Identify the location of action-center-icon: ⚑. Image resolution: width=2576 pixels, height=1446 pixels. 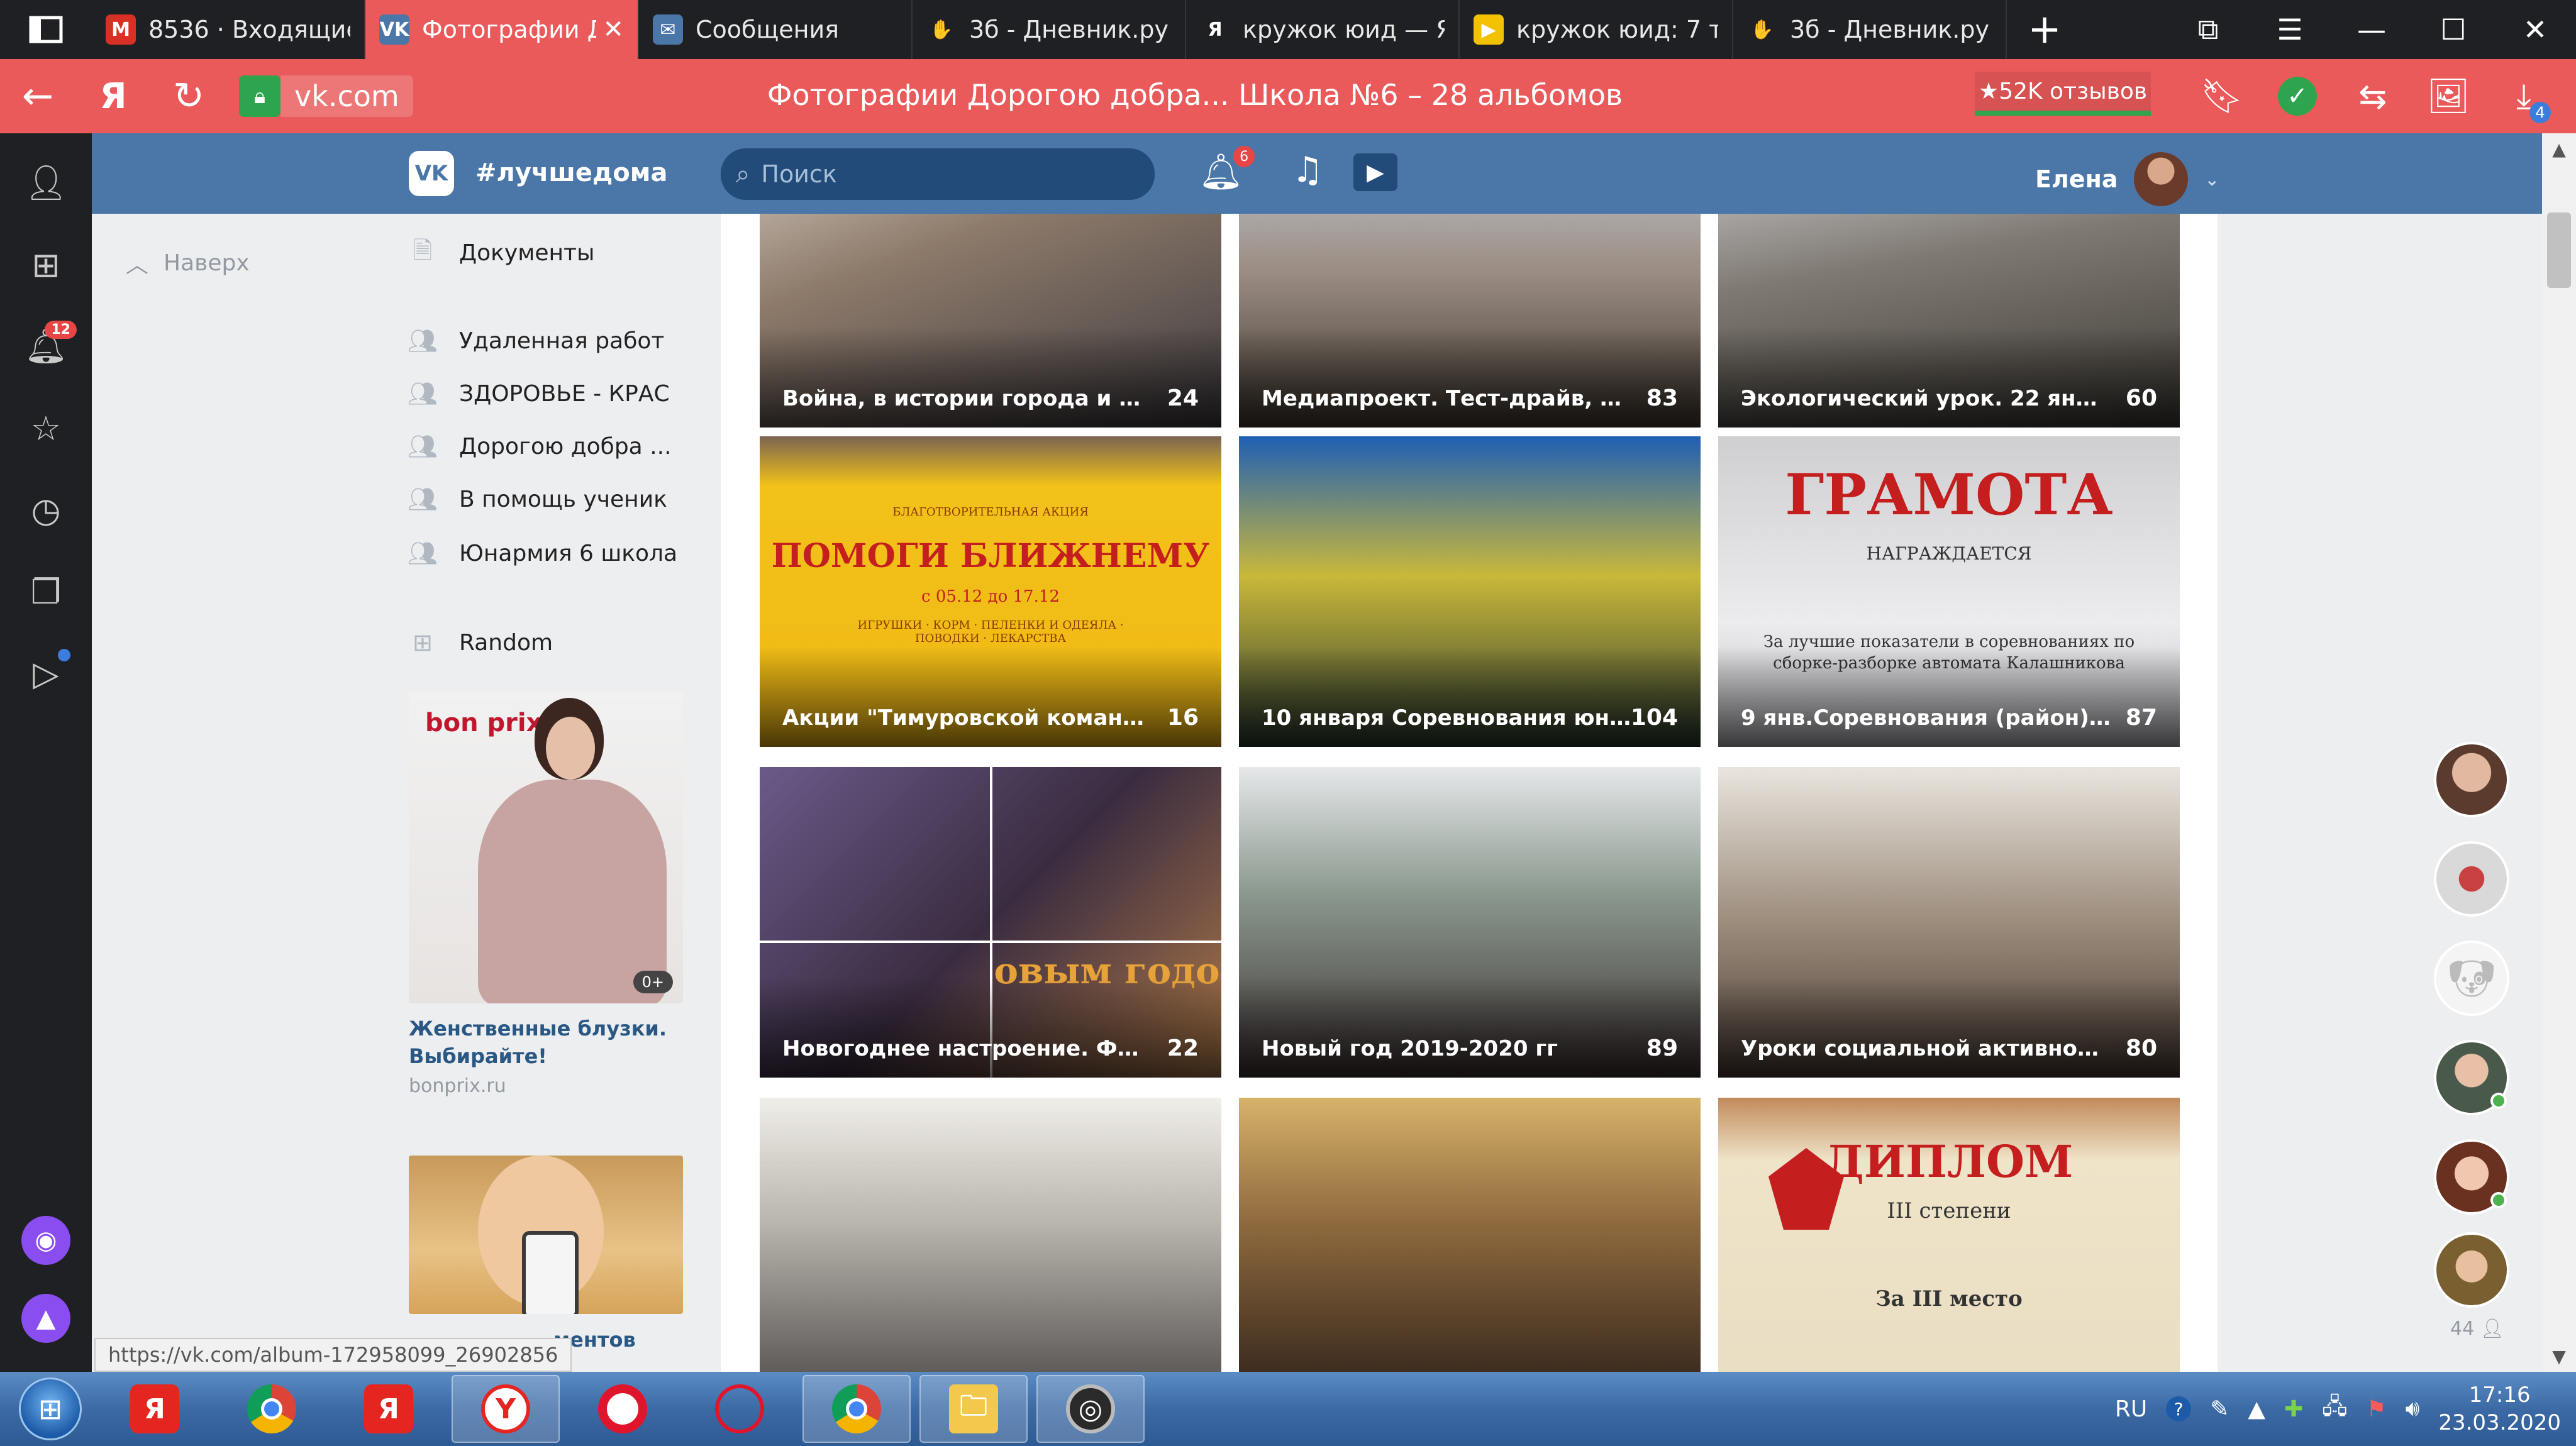
(2376, 1409).